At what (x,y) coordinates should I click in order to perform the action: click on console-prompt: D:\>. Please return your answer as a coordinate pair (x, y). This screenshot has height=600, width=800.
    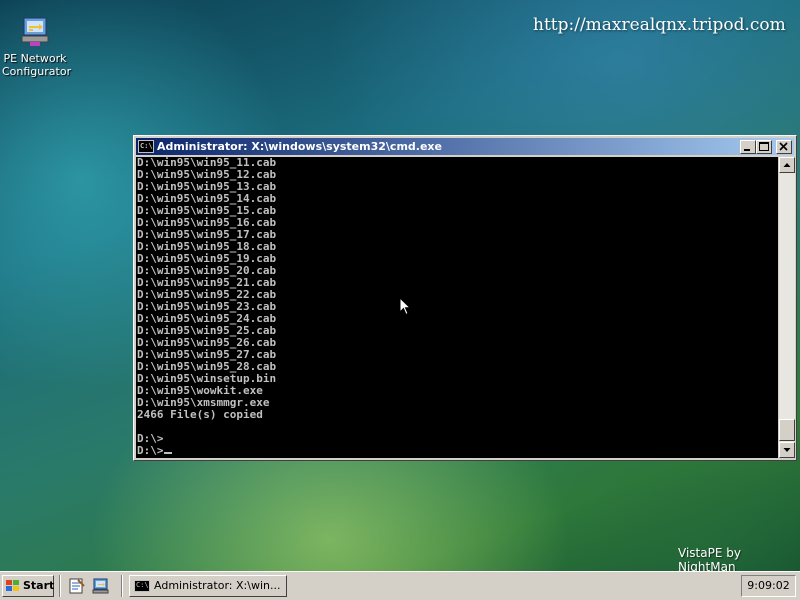
    Looking at the image, I should click on (150, 450).